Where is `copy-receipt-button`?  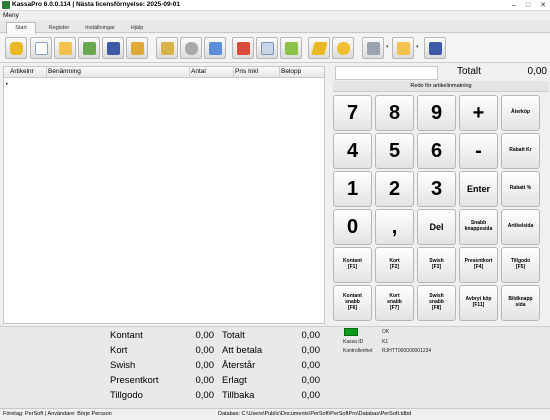
copy-receipt-button is located at coordinates (343, 48).